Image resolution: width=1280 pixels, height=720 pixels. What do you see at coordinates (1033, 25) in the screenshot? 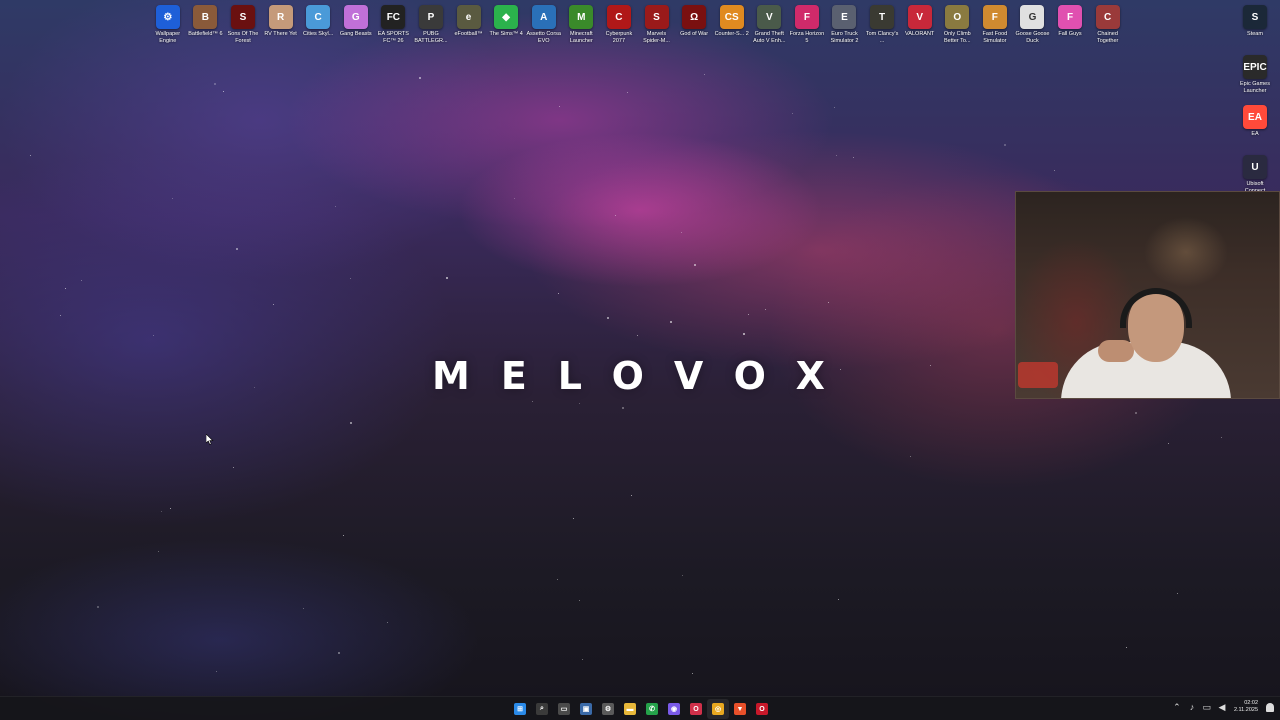
I see `desktop-shortcut-goose-goose-duck: G Goose Goose Duck` at bounding box center [1033, 25].